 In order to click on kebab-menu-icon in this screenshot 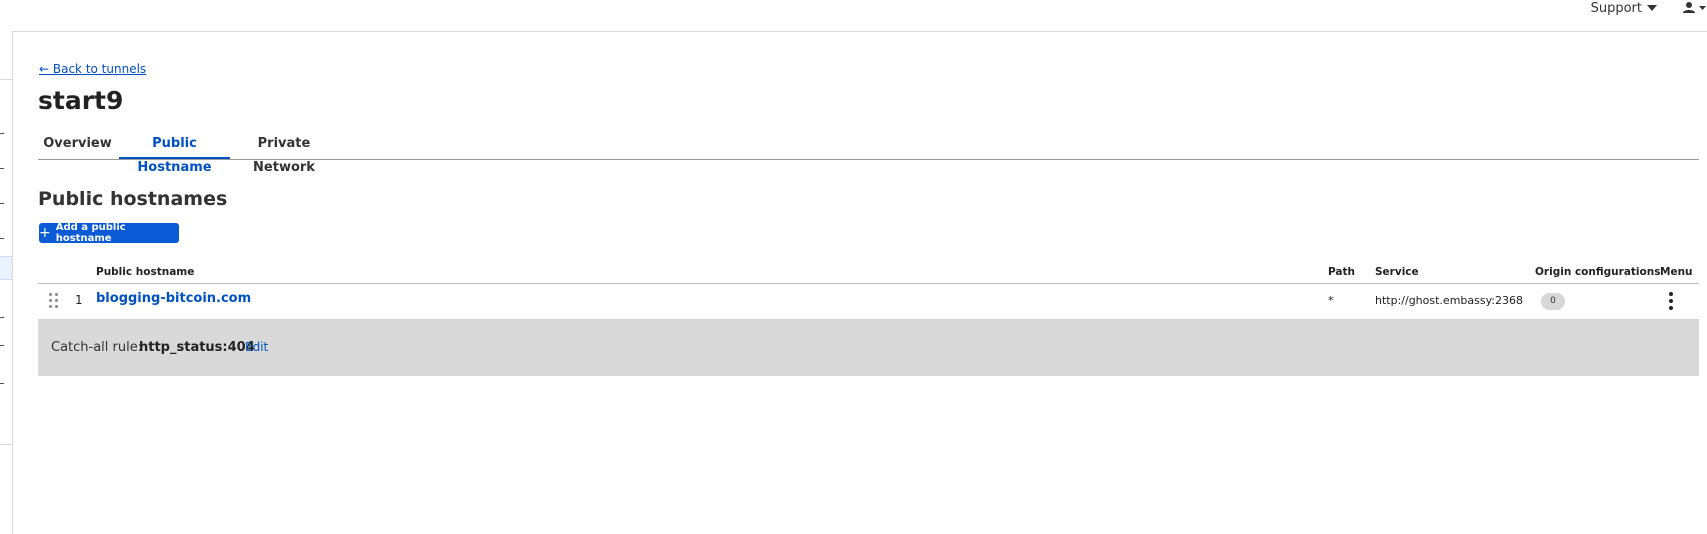, I will do `click(1671, 301)`.